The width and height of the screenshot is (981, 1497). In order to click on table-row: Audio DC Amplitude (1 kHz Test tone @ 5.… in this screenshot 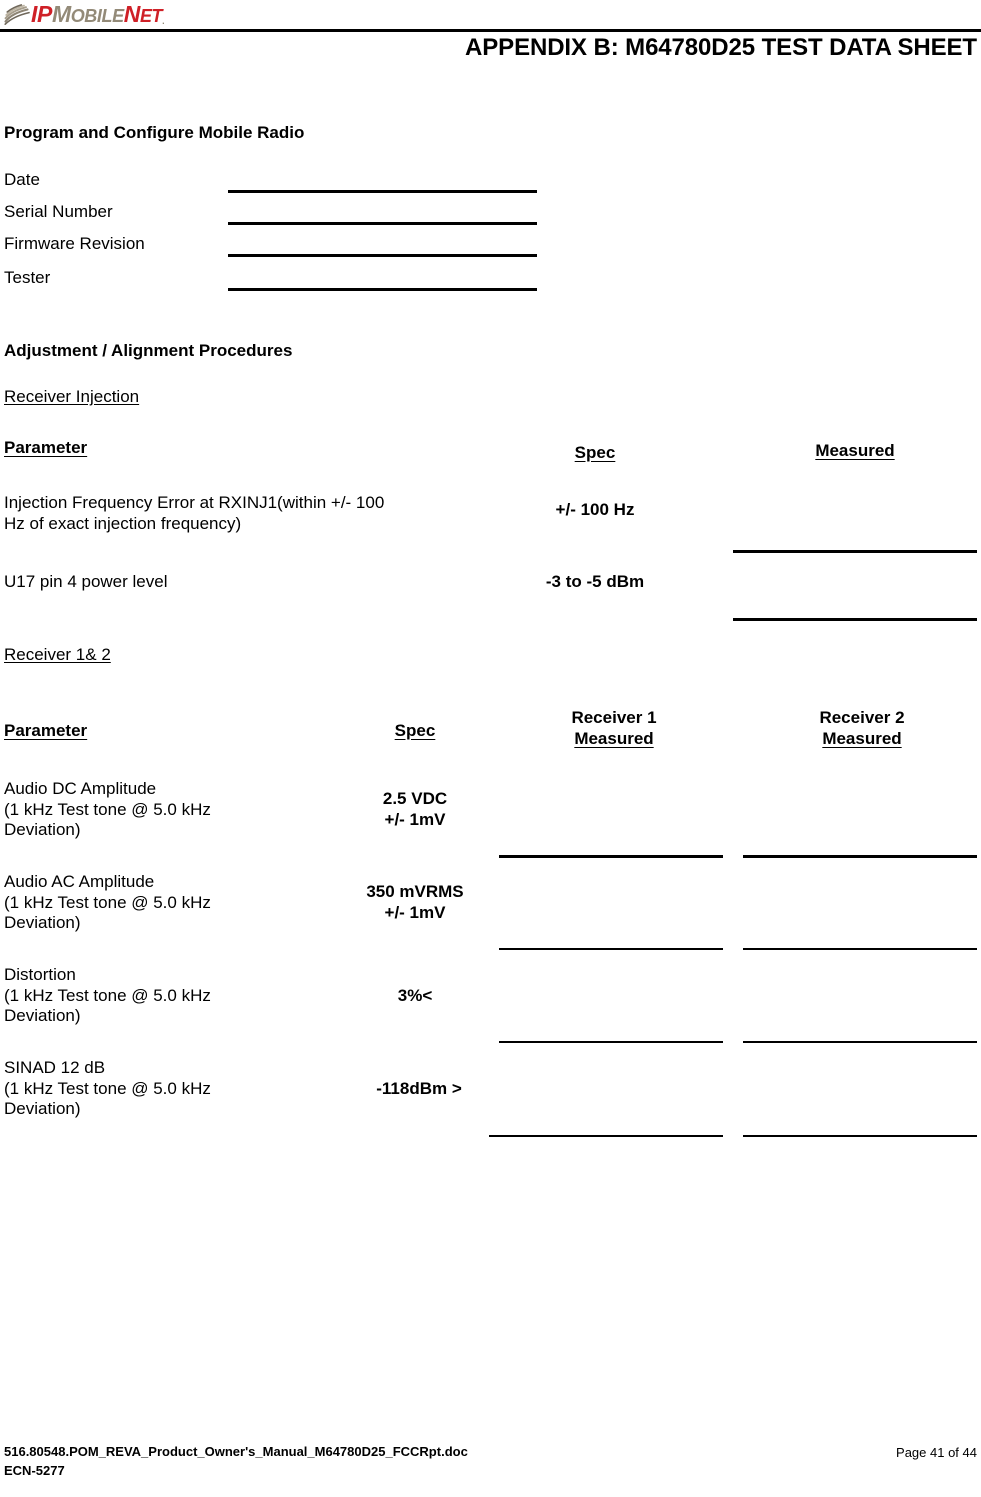, I will do `click(169, 810)`.